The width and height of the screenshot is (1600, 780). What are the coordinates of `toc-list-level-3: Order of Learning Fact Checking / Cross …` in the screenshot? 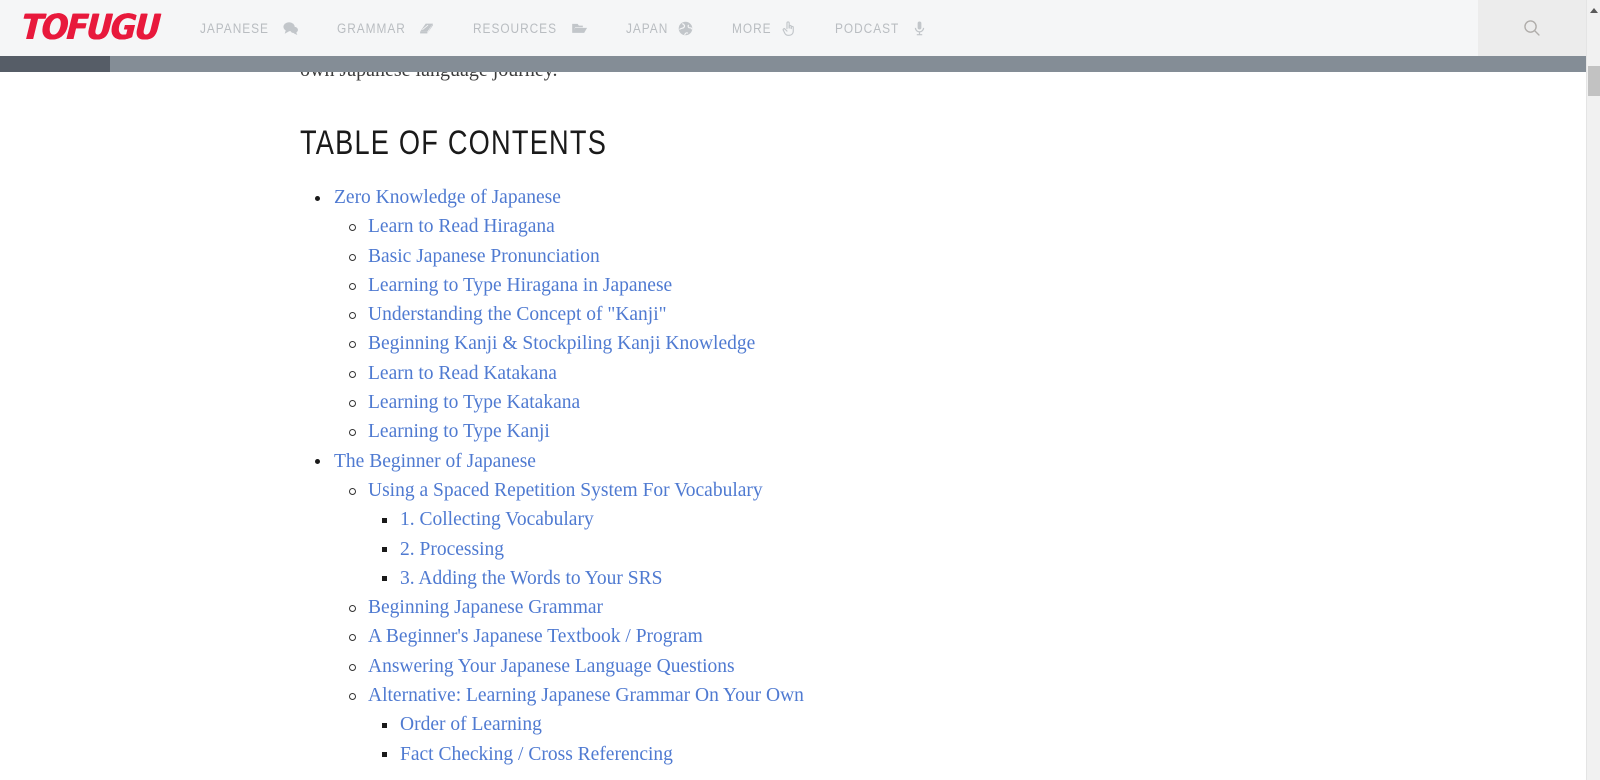 It's located at (977, 739).